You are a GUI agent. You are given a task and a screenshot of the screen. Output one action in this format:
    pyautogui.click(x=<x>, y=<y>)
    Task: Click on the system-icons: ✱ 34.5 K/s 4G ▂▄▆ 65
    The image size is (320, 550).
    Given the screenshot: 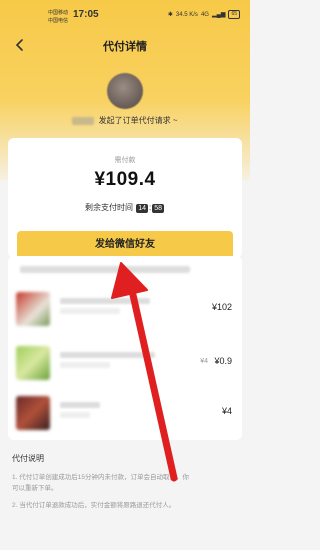 What is the action you would take?
    pyautogui.click(x=204, y=14)
    